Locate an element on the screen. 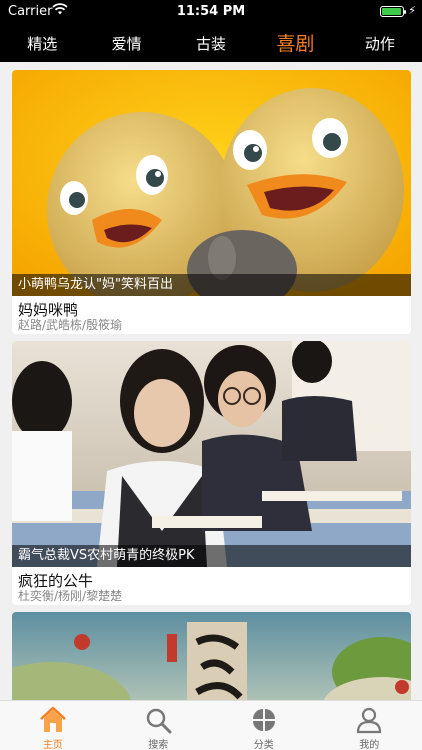  tab-home: 主页 is located at coordinates (53, 725).